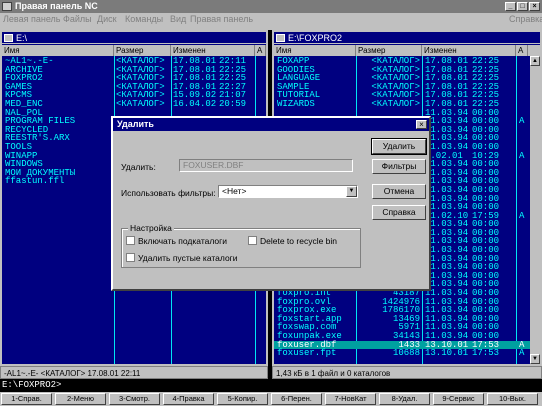 This screenshot has width=542, height=406. I want to click on file-name: WIZARDS, so click(296, 103).